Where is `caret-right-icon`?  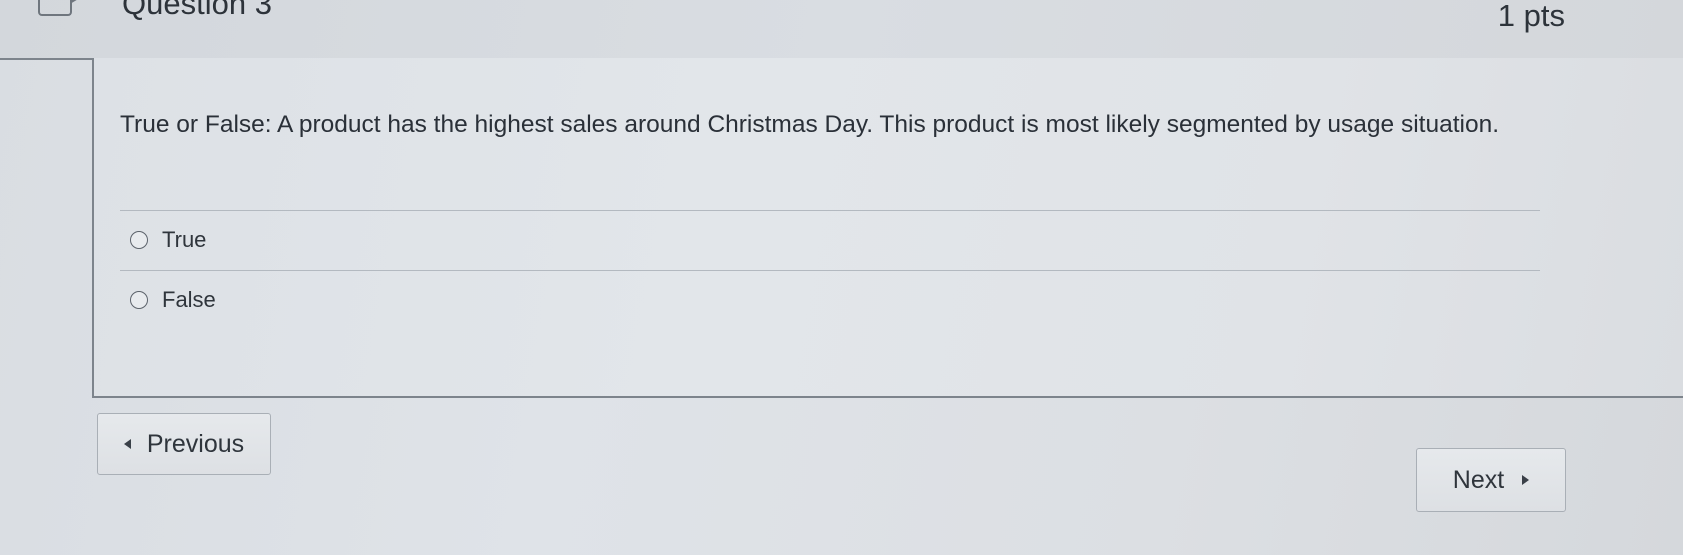
caret-right-icon is located at coordinates (1526, 480).